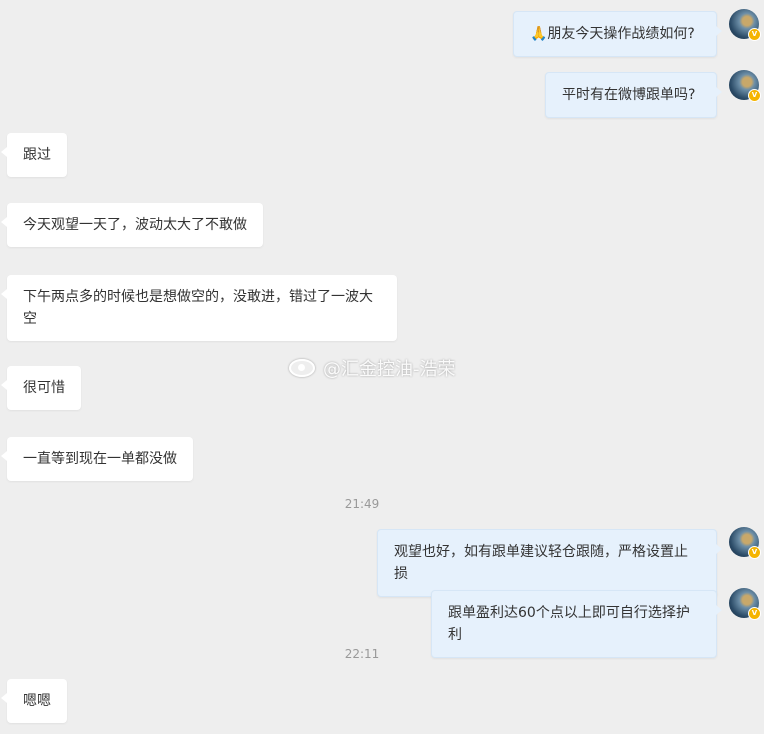  Describe the element at coordinates (199, 308) in the screenshot. I see `message-bubble-received: 下午两点多的时候也是想做空的，没敢进，错过了一波大空` at that location.